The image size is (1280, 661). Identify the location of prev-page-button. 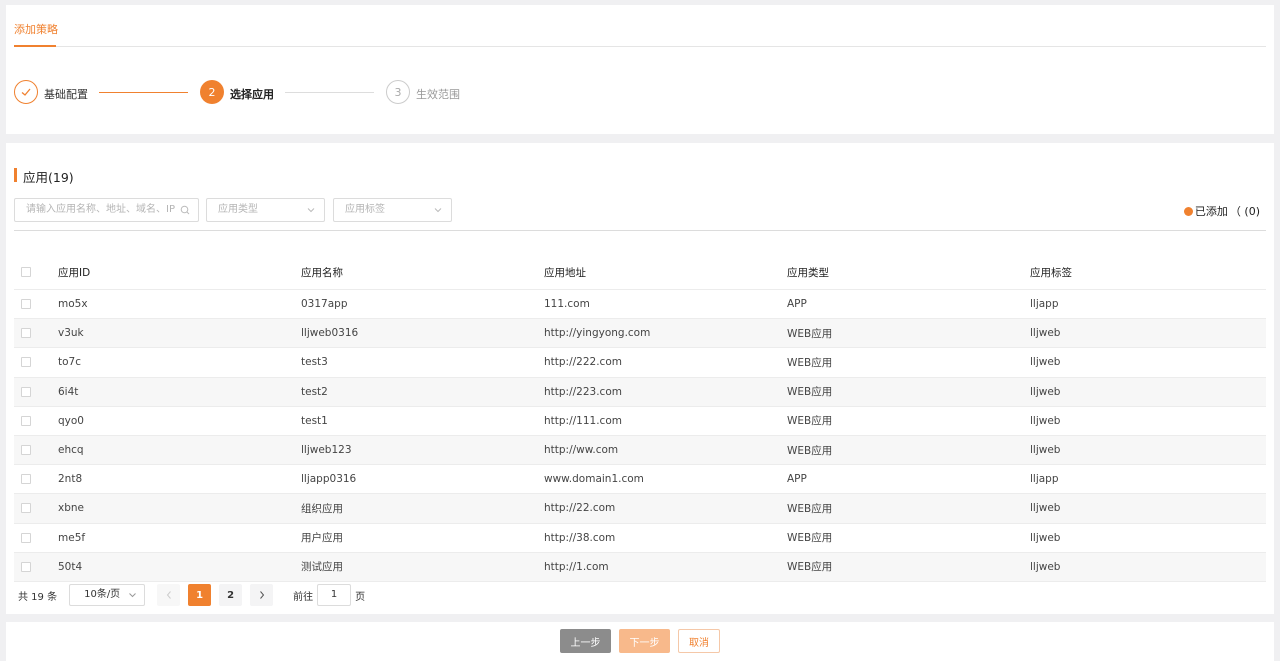
(169, 595).